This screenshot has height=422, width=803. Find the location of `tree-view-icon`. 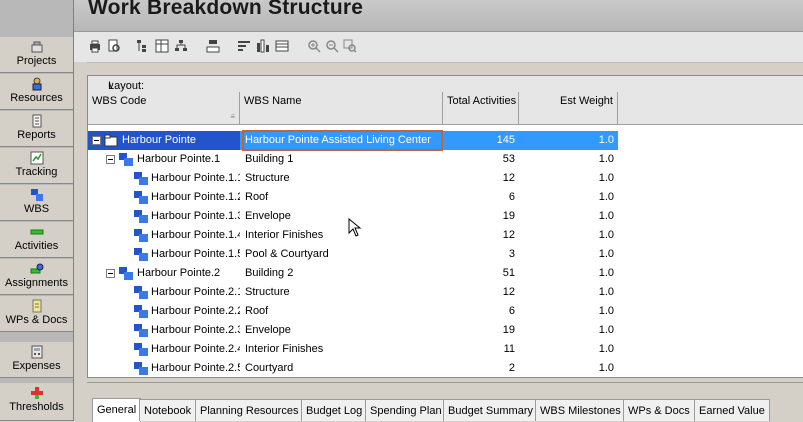

tree-view-icon is located at coordinates (143, 46).